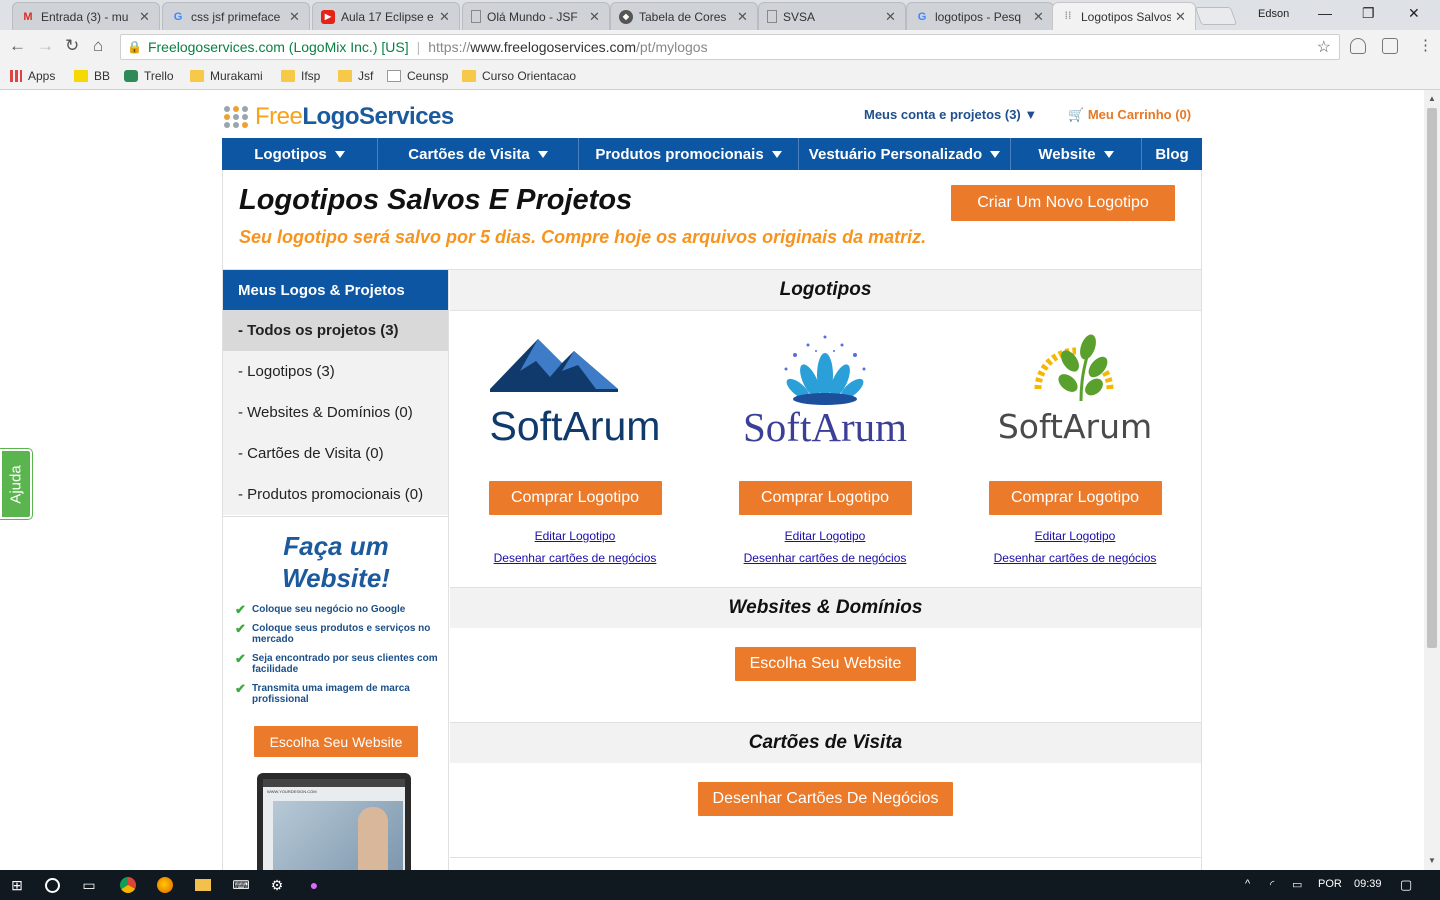 The image size is (1440, 900). I want to click on language-indicator: POR, so click(1330, 884).